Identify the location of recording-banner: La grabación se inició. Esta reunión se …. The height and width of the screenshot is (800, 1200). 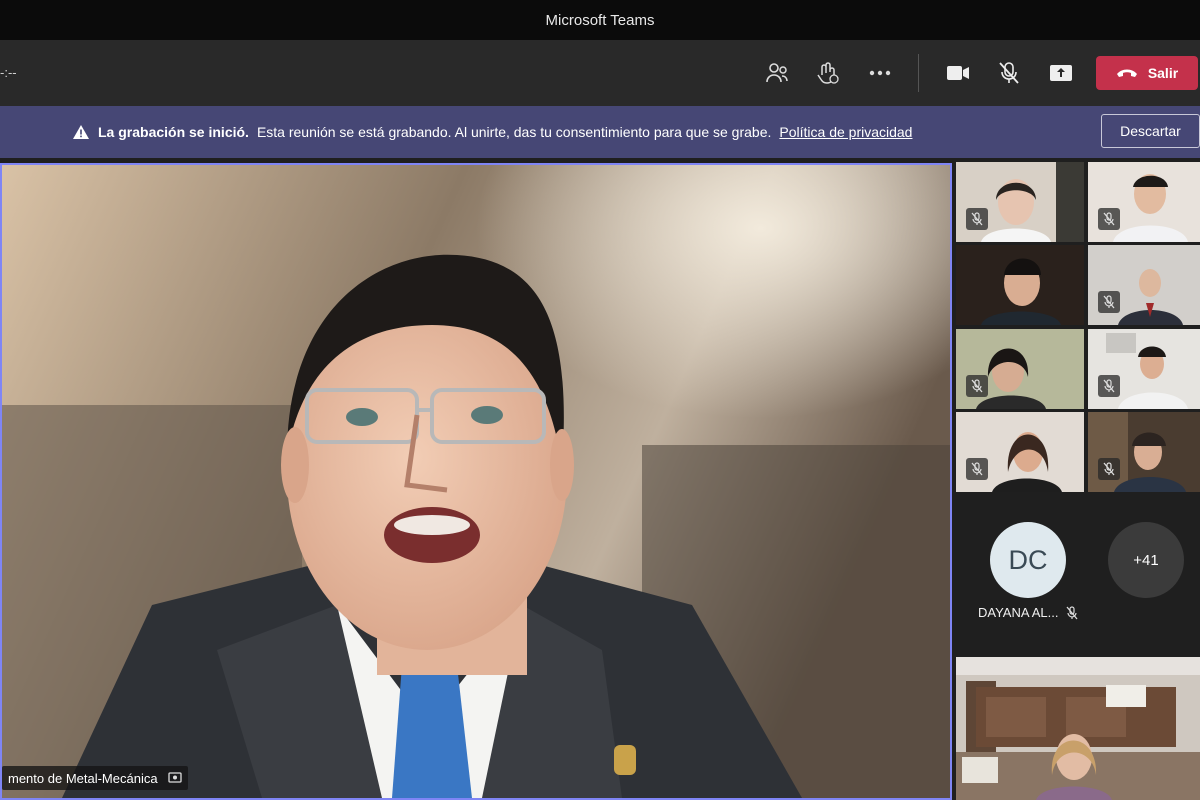
(600, 132).